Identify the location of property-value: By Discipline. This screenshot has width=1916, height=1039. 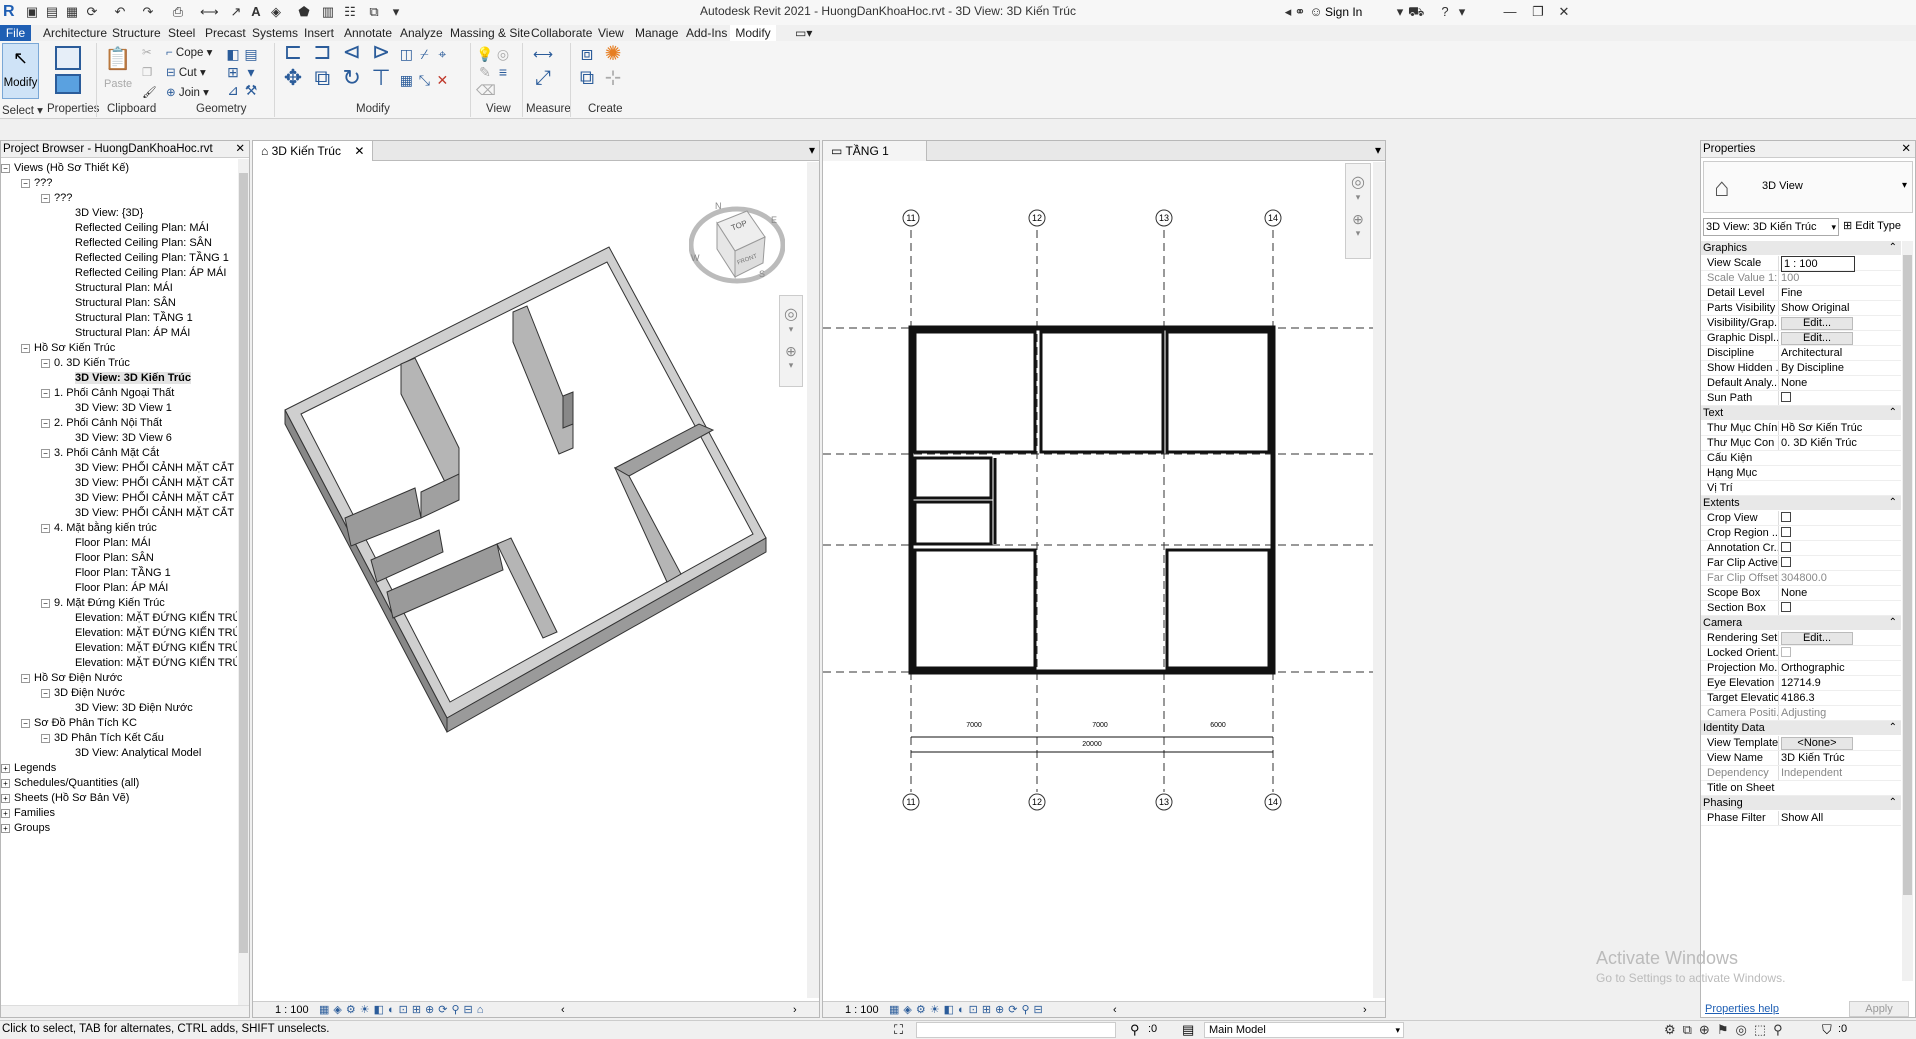
(1838, 368).